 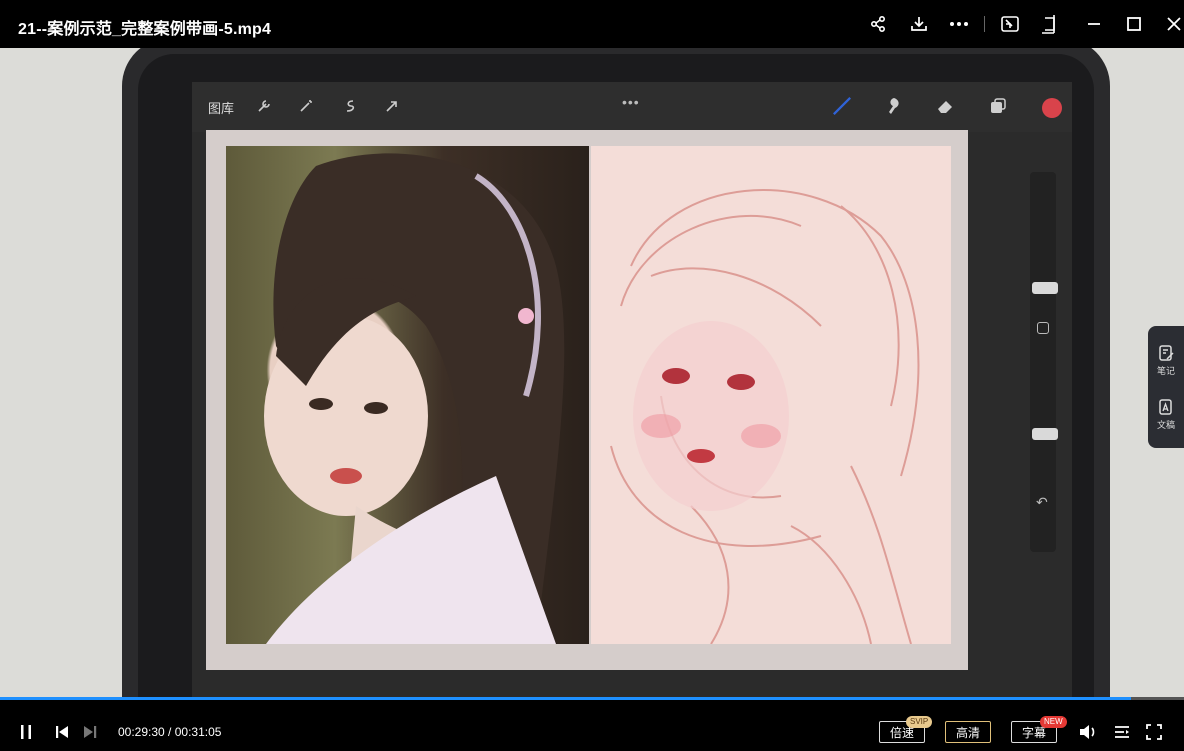 I want to click on brush-icon, so click(x=842, y=106).